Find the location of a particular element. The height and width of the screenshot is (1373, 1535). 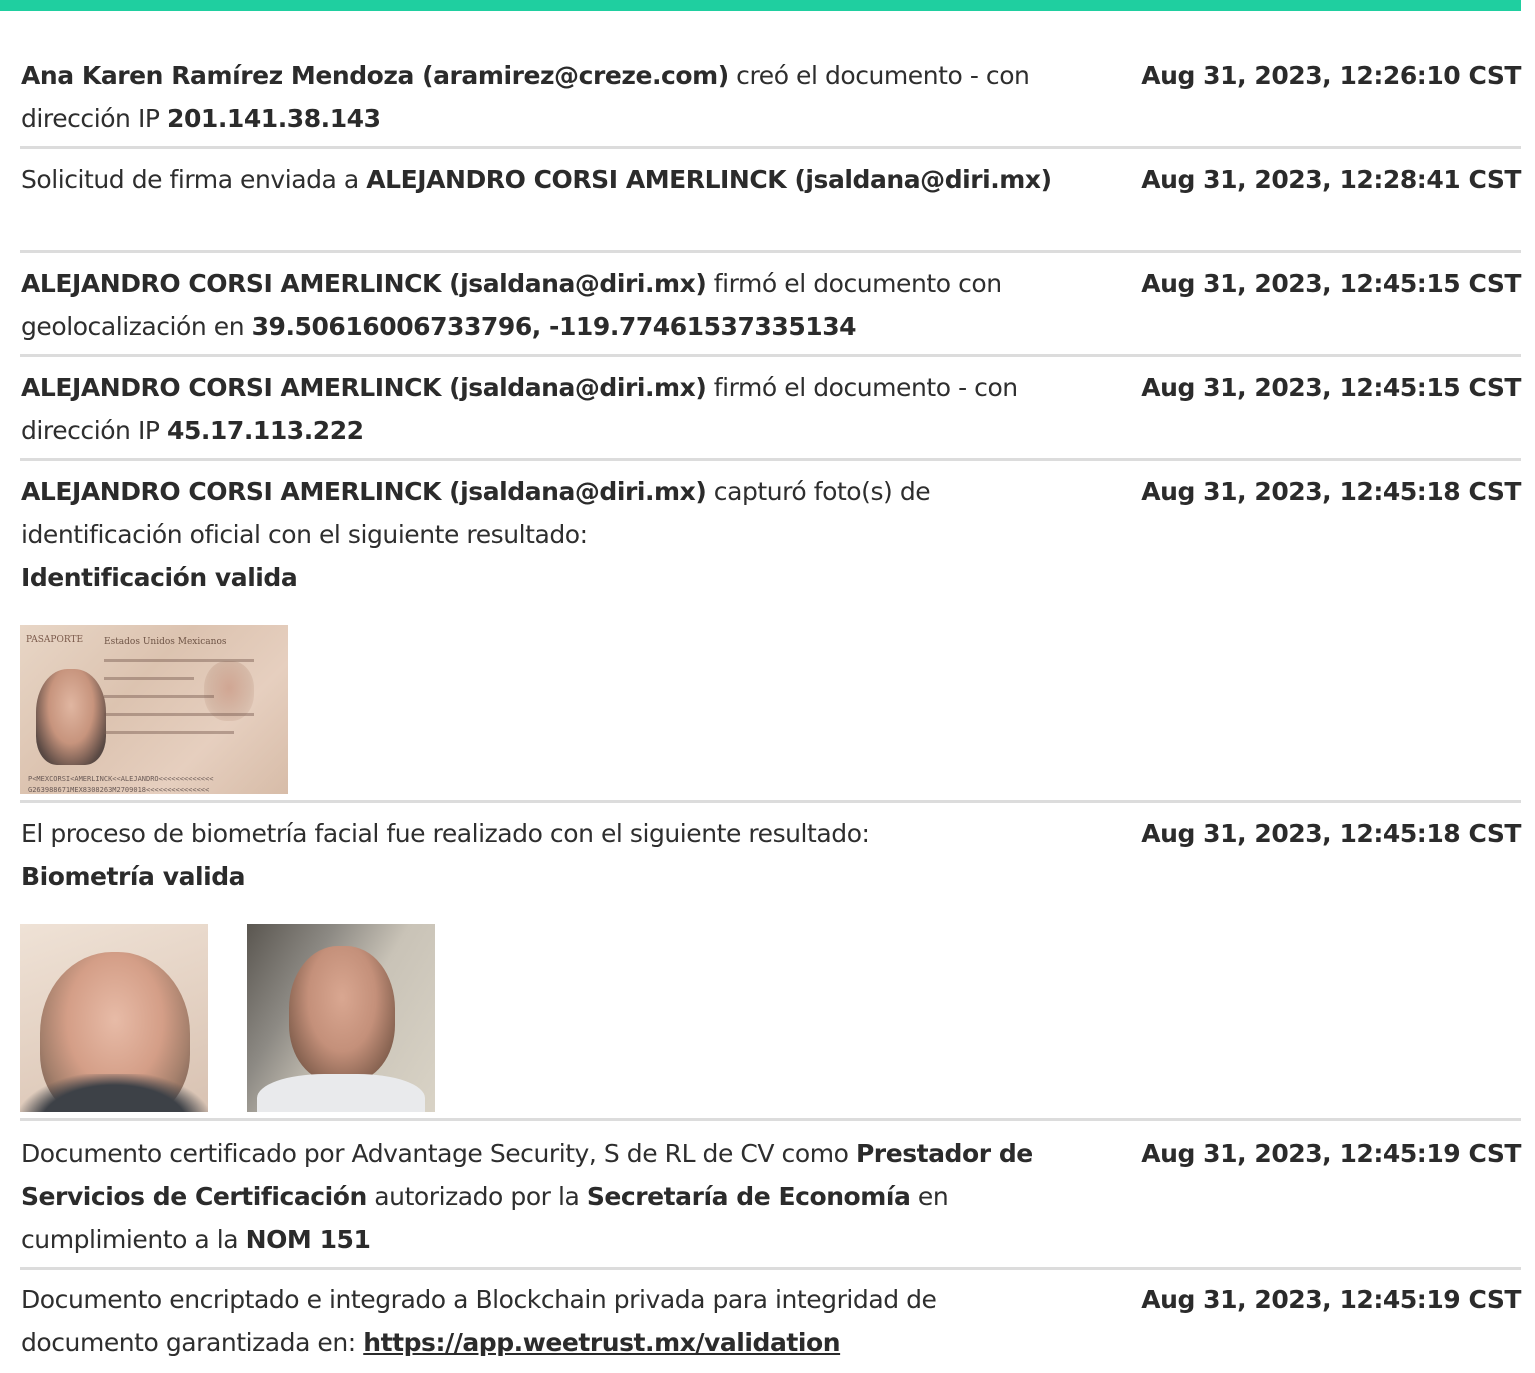

event-plain-text: autorizado por la is located at coordinates (476, 1196).